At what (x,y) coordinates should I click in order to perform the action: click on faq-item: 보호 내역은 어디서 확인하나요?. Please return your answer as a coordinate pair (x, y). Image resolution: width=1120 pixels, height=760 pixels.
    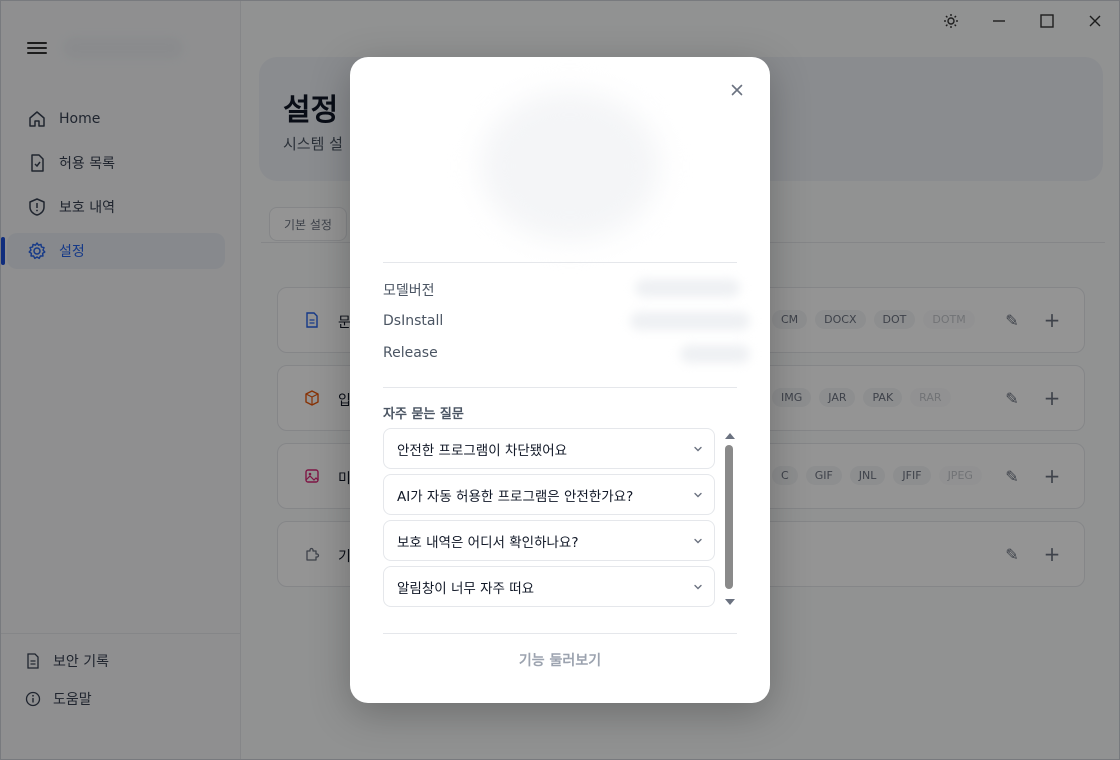
    Looking at the image, I should click on (549, 540).